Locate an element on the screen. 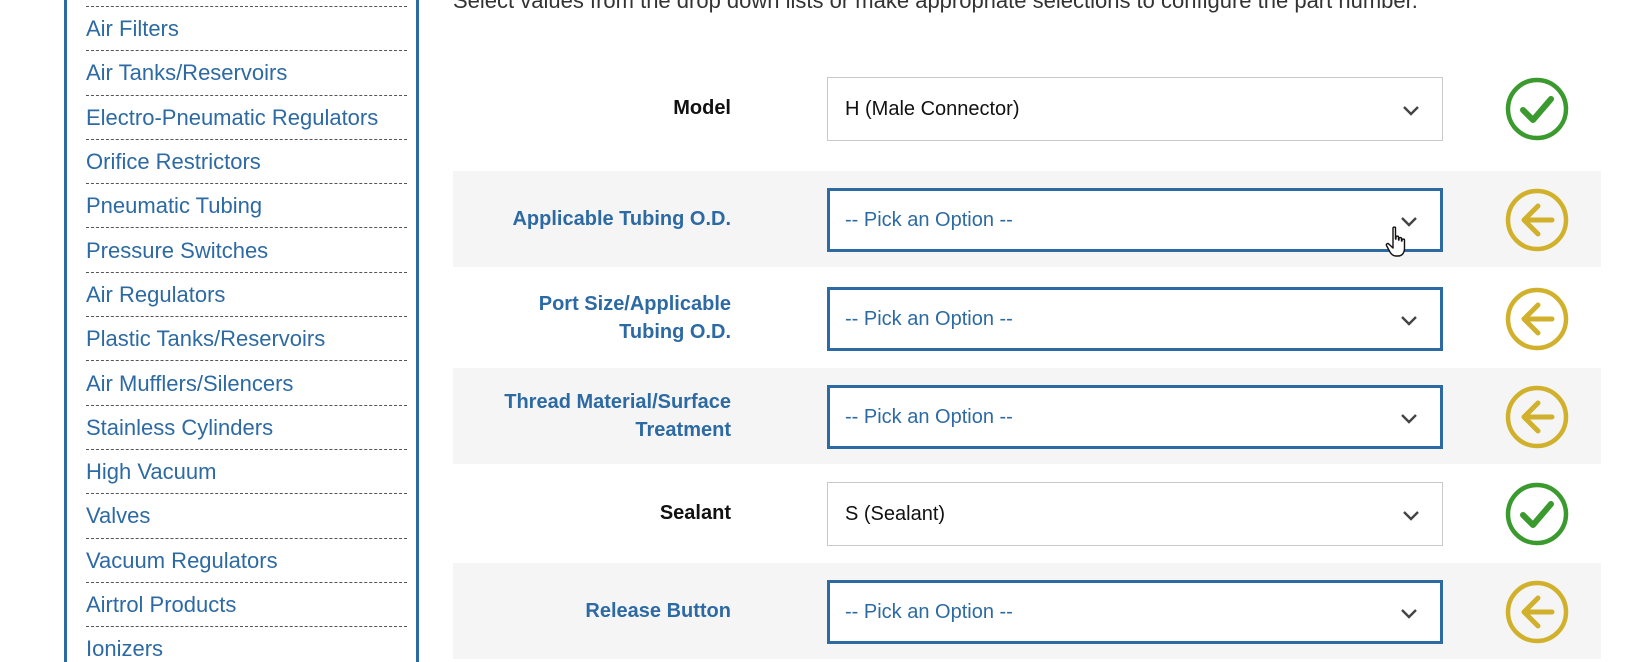 The image size is (1636, 662). sidebar-item-plastic-tanks: Plastic Tanks/Reservoirs is located at coordinates (246, 339).